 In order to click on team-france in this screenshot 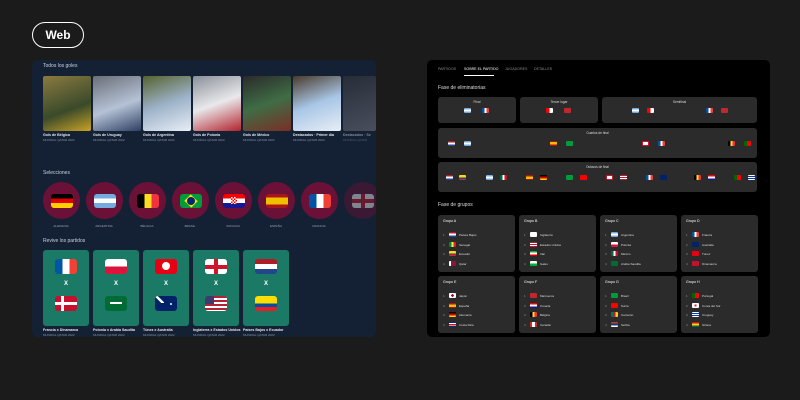, I will do `click(319, 200)`.